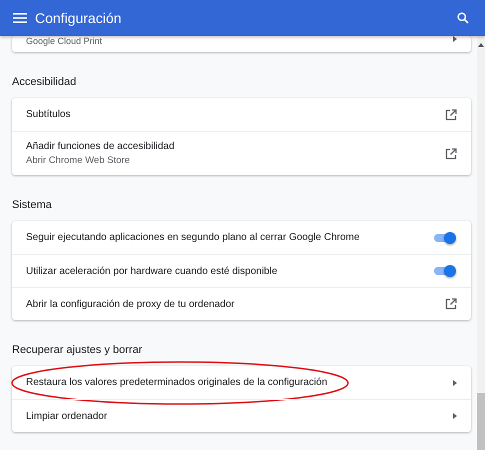  I want to click on scrollbar-thumb, so click(481, 421).